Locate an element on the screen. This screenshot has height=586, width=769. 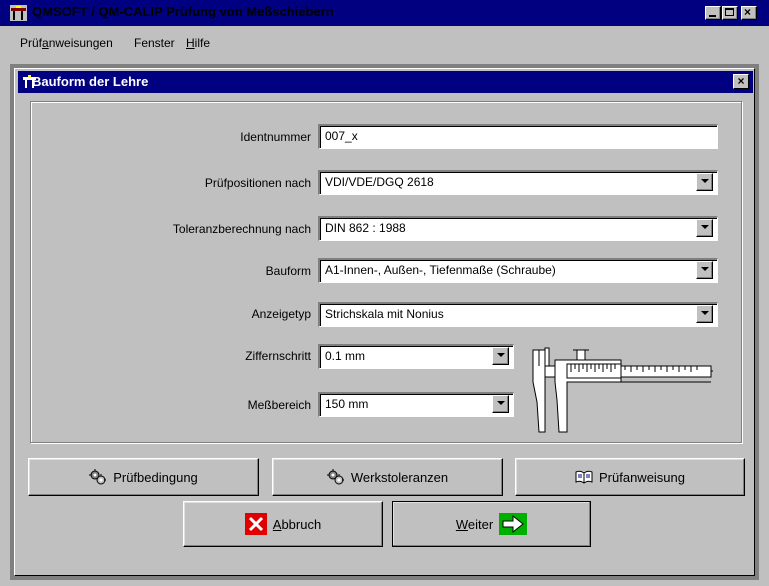
toleranz-select: DIN 862 : 1988 is located at coordinates (518, 228).